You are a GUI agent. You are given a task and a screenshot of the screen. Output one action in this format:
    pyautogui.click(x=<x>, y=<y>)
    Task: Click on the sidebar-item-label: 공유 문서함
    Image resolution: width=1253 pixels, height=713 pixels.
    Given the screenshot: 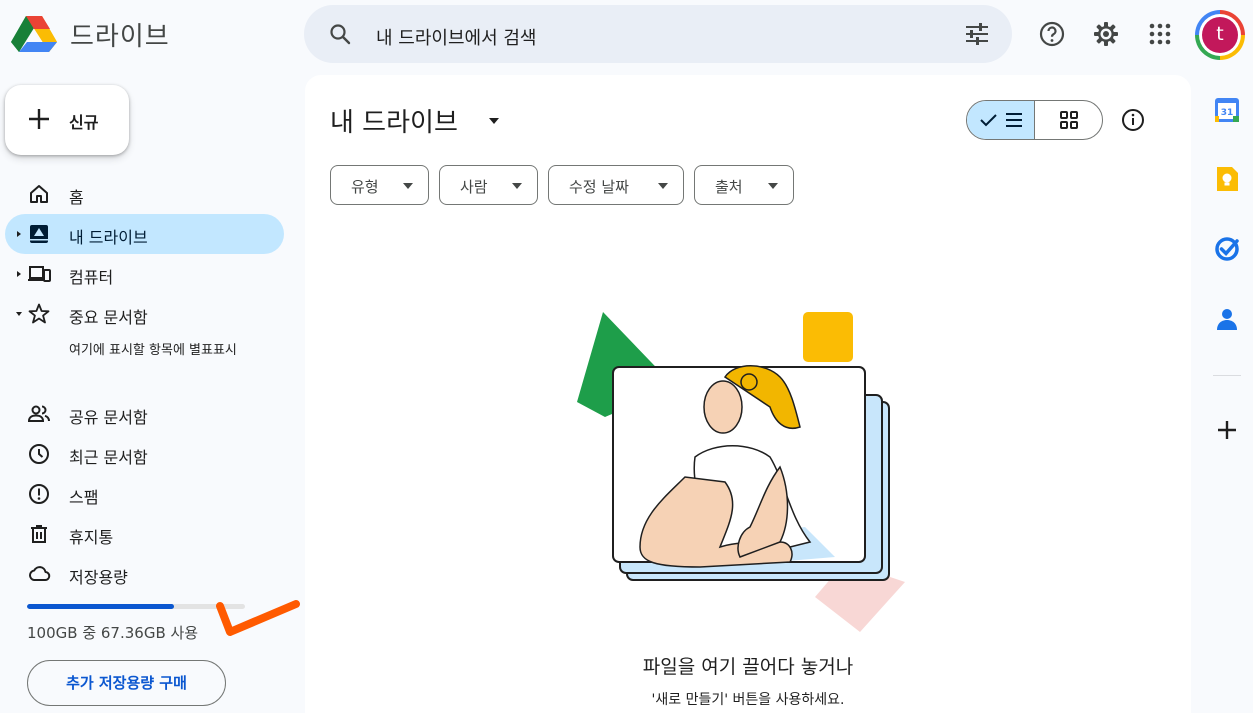 What is the action you would take?
    pyautogui.click(x=108, y=417)
    